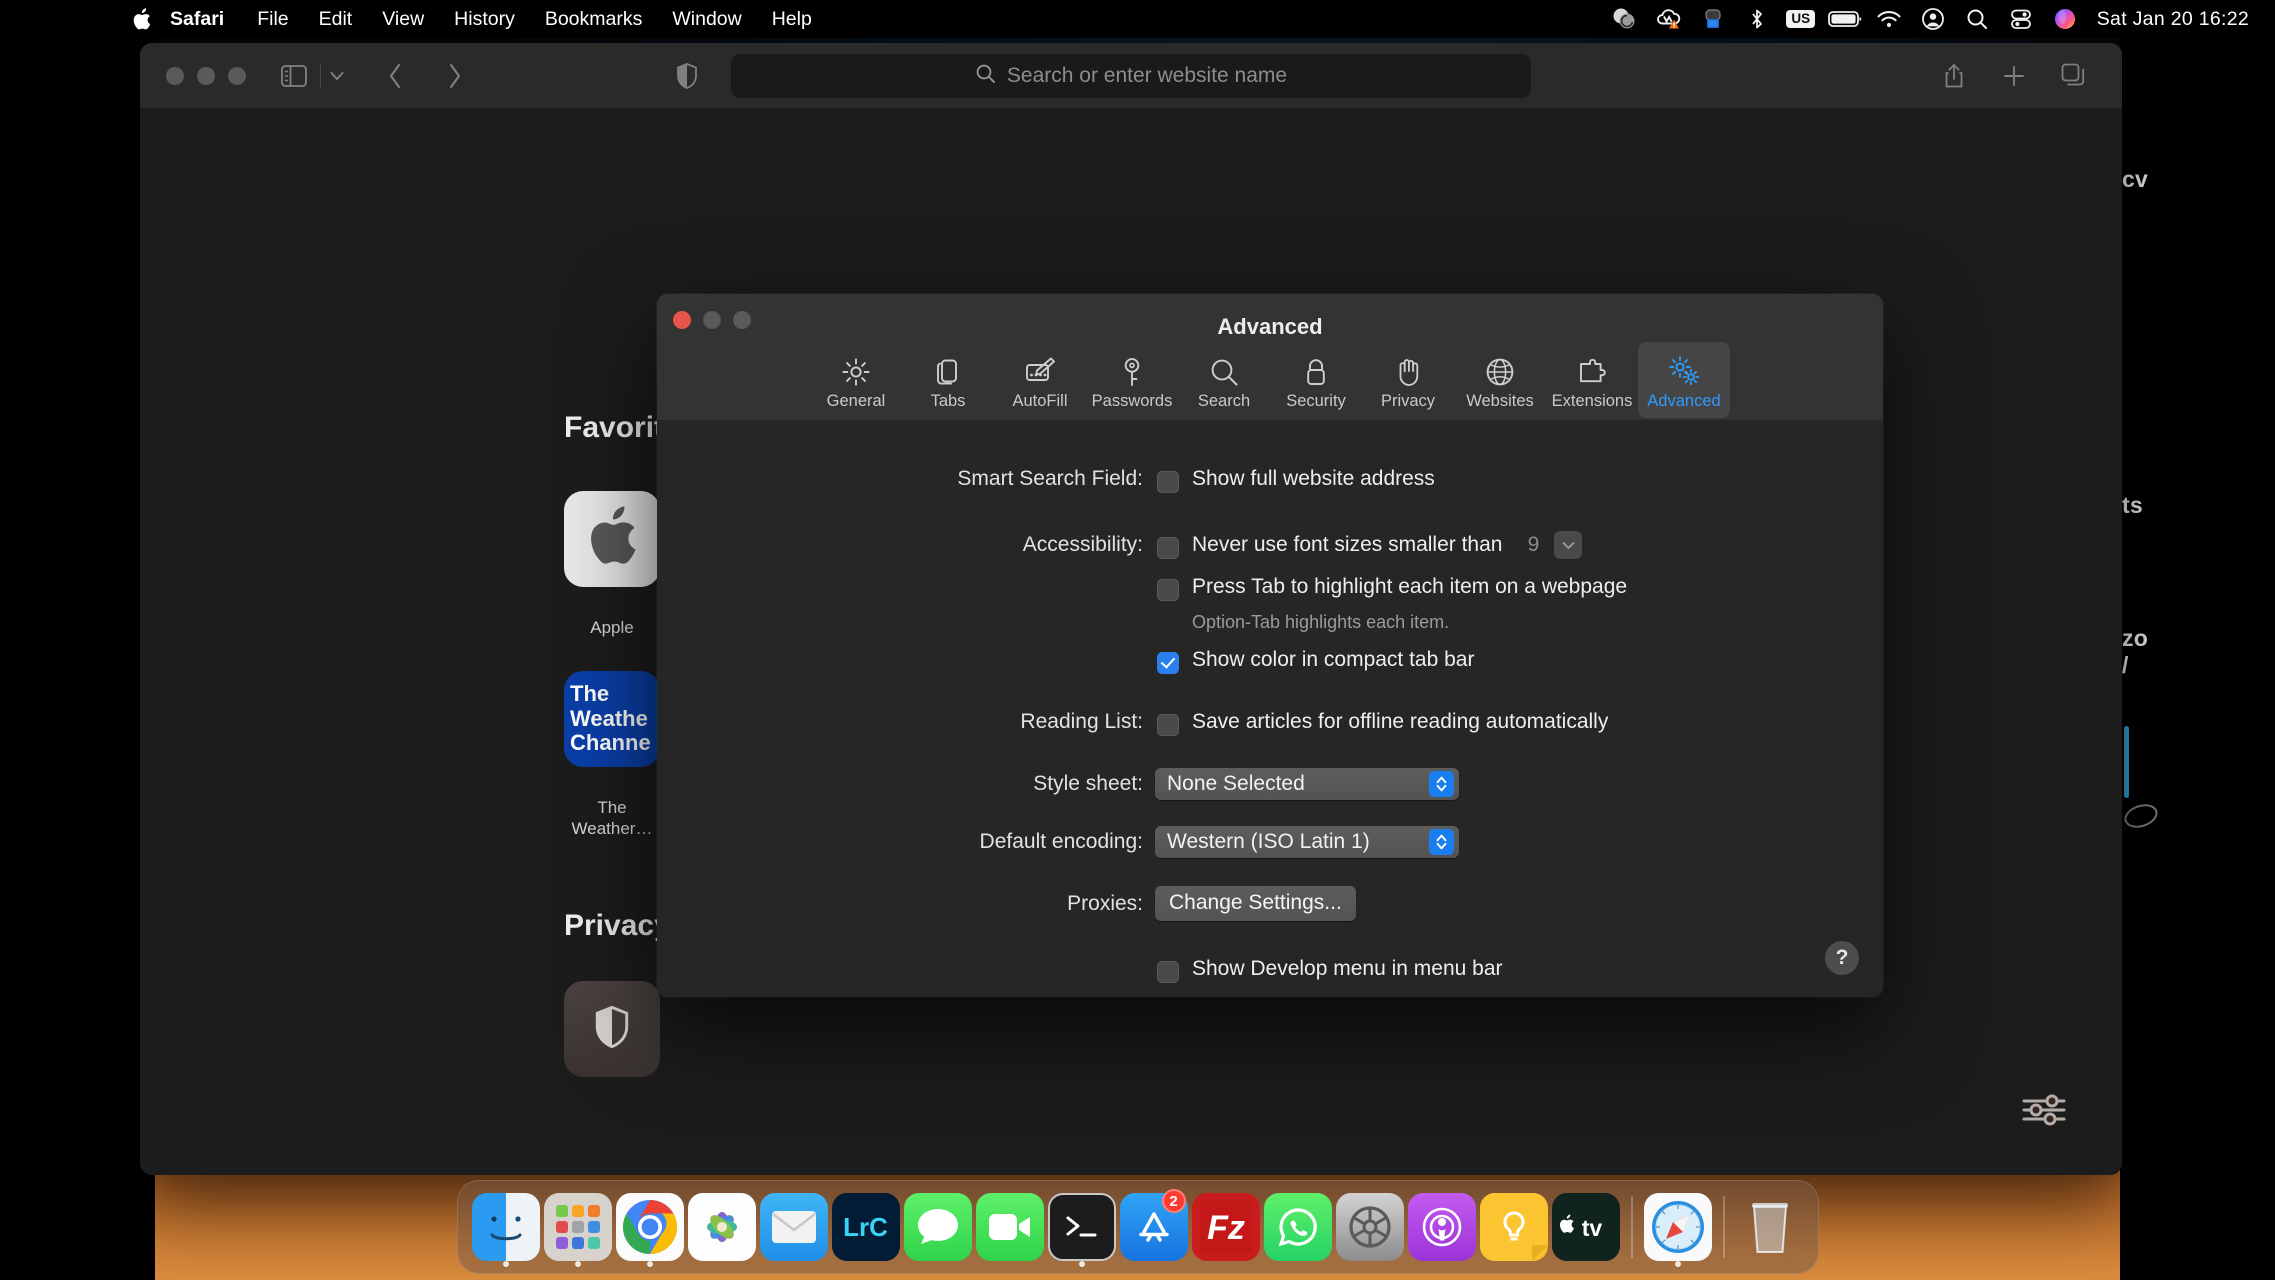 The width and height of the screenshot is (2275, 1280). Describe the element at coordinates (193, 75) in the screenshot. I see `safari-window-controls` at that location.